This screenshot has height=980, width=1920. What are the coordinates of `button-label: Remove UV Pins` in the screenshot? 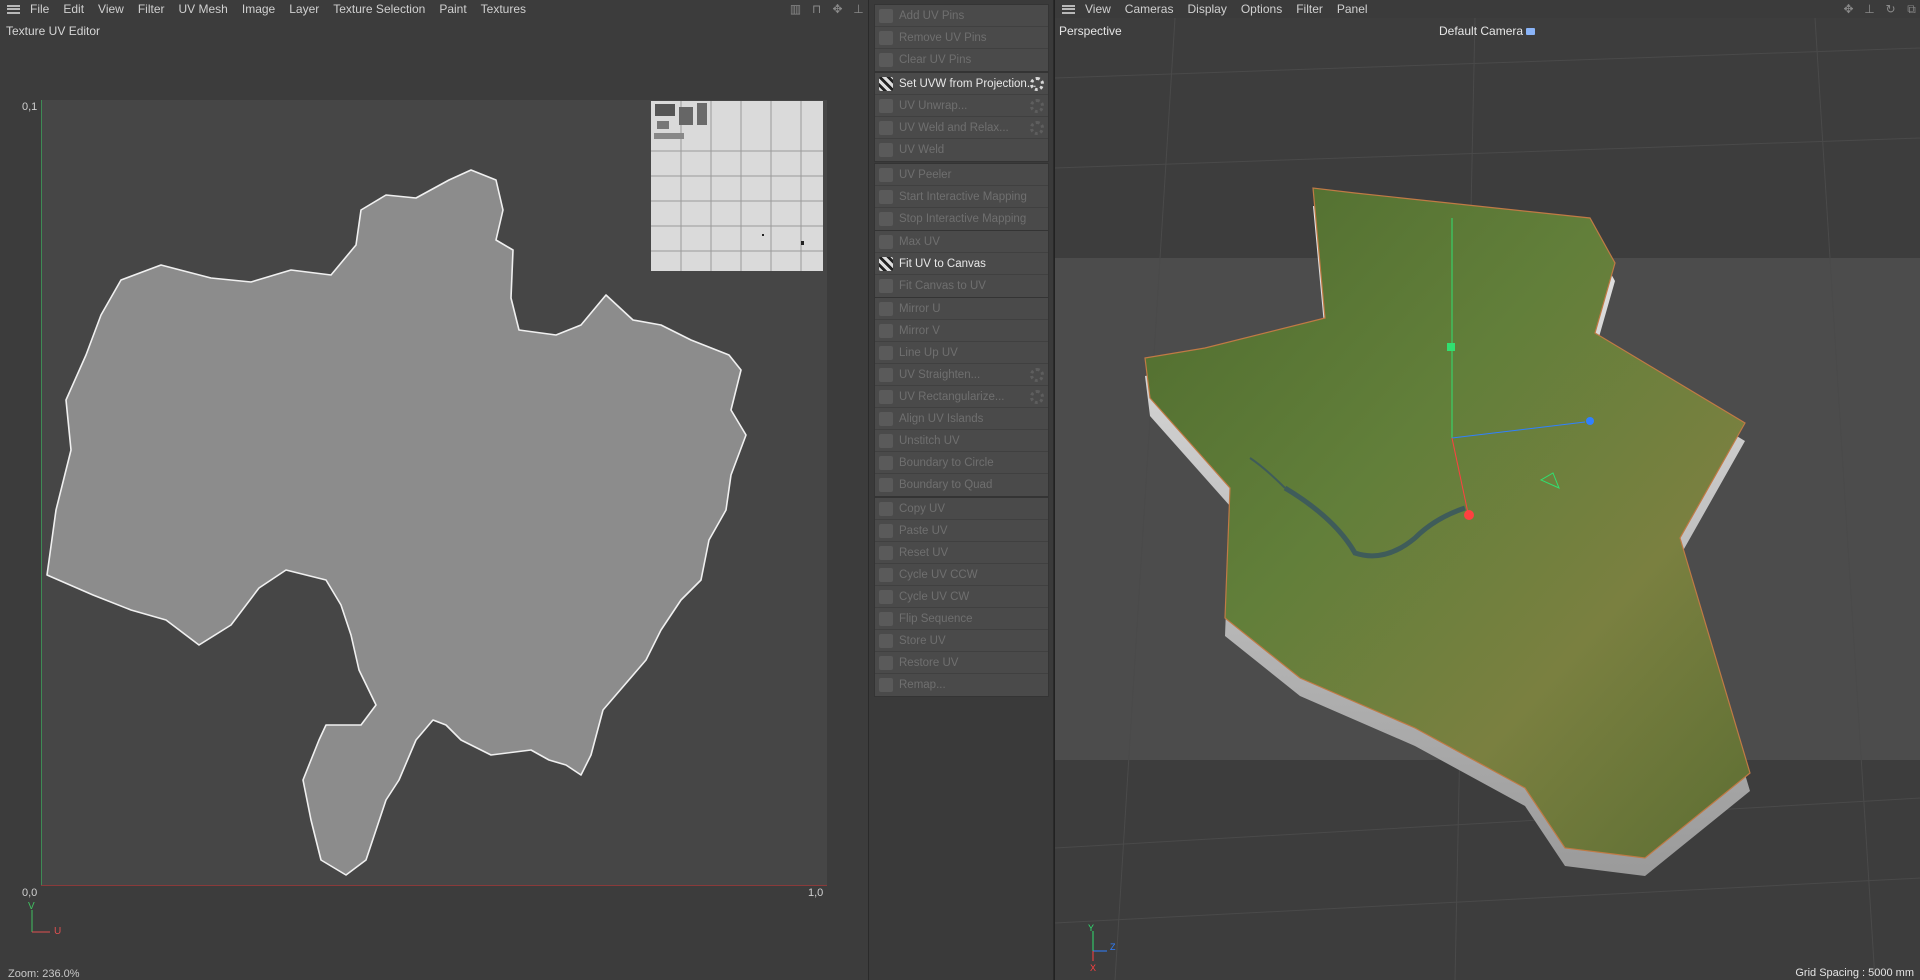 It's located at (943, 37).